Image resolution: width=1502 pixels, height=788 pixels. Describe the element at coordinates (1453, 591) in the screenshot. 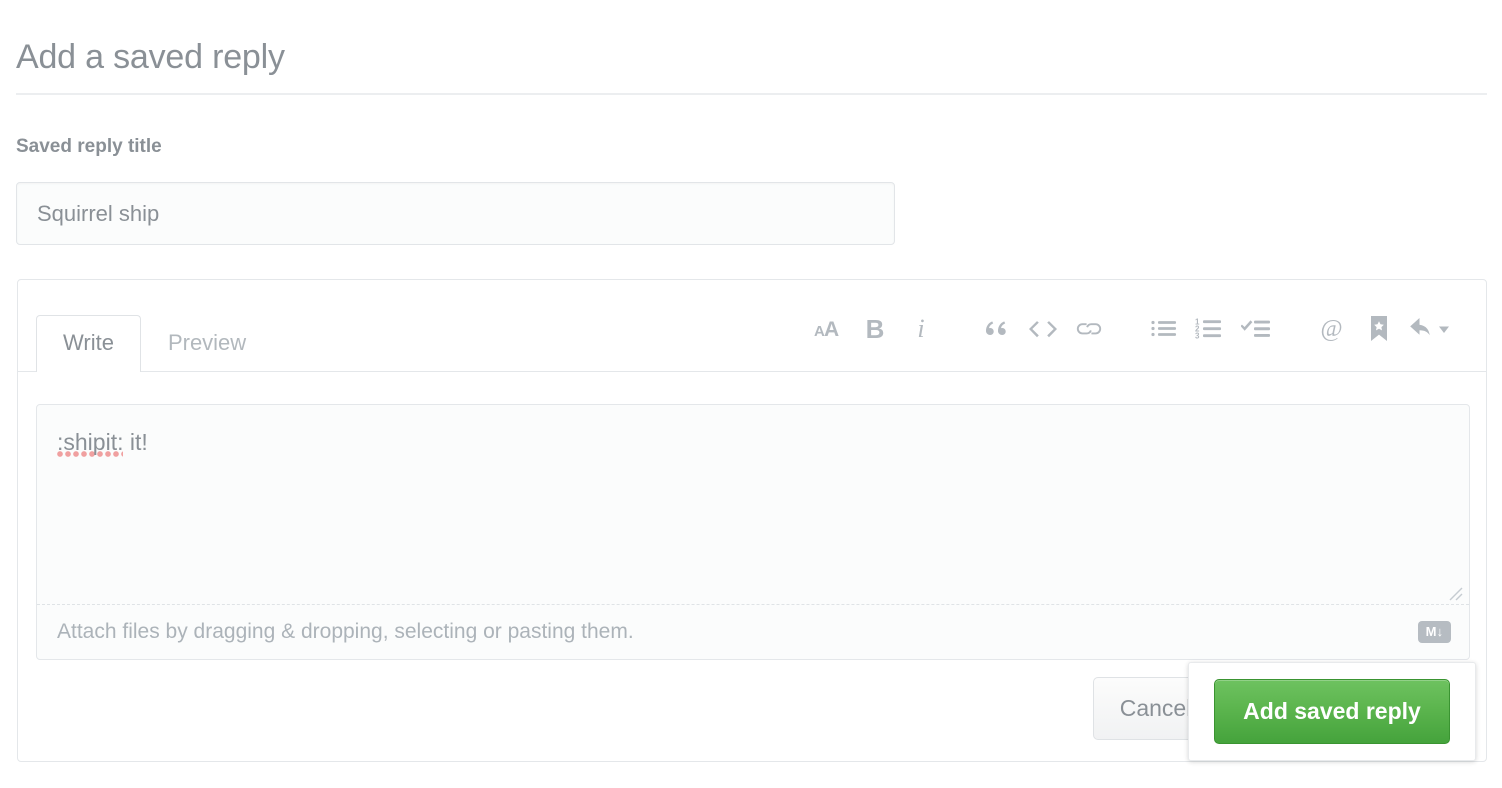

I see `textarea-resize-handle` at that location.